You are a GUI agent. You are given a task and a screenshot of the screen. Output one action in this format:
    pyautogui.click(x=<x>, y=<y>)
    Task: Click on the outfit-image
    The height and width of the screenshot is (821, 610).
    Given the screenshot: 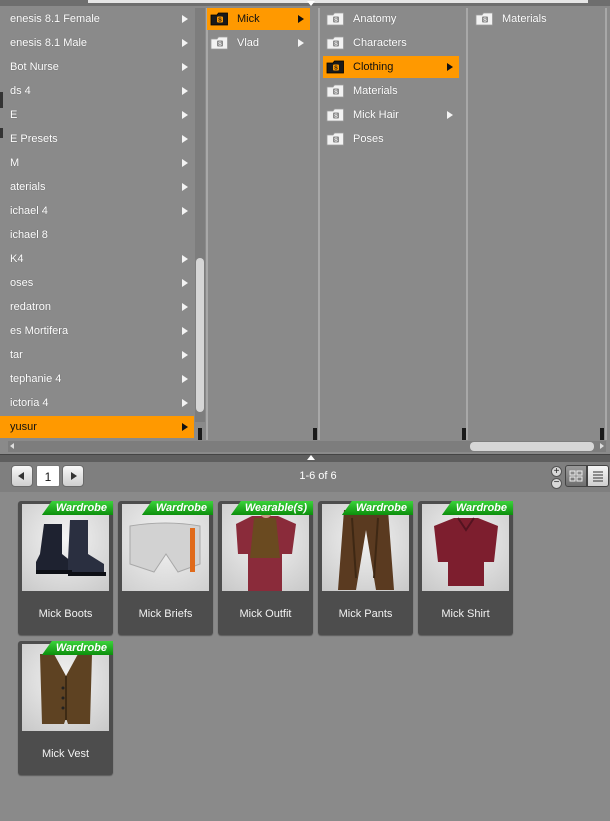 What is the action you would take?
    pyautogui.click(x=266, y=548)
    